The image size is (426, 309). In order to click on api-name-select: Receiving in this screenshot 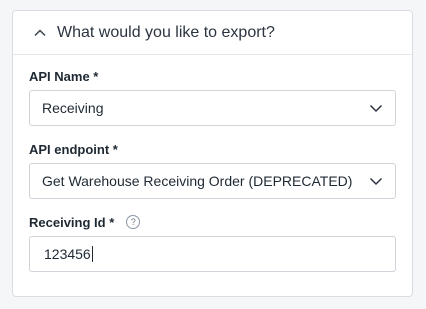, I will do `click(212, 108)`.